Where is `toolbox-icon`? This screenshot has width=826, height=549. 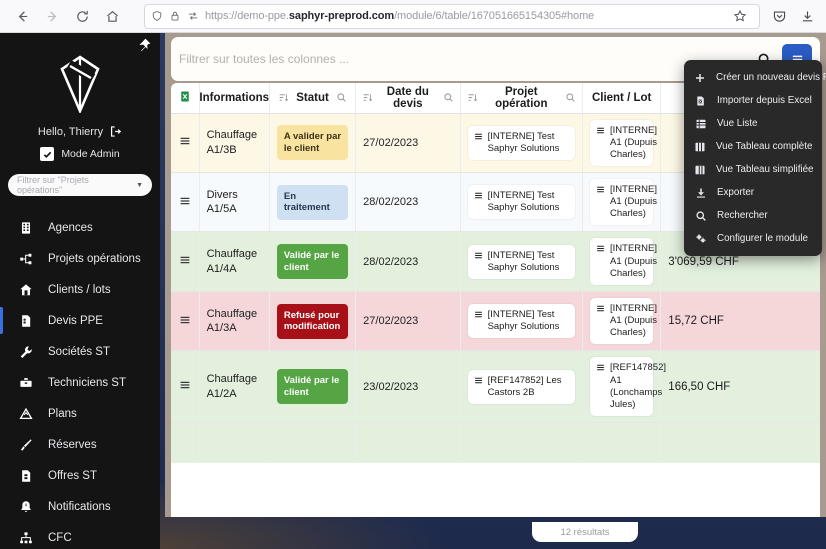 toolbox-icon is located at coordinates (26, 383).